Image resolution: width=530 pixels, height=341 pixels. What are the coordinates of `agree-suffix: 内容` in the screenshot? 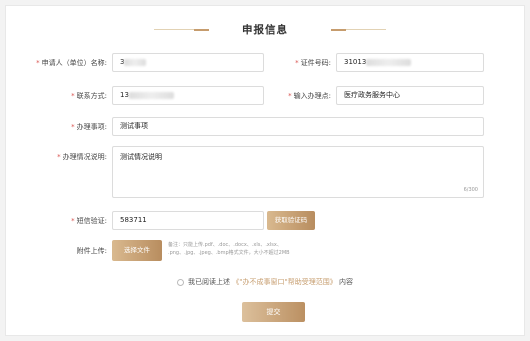 It's located at (345, 282).